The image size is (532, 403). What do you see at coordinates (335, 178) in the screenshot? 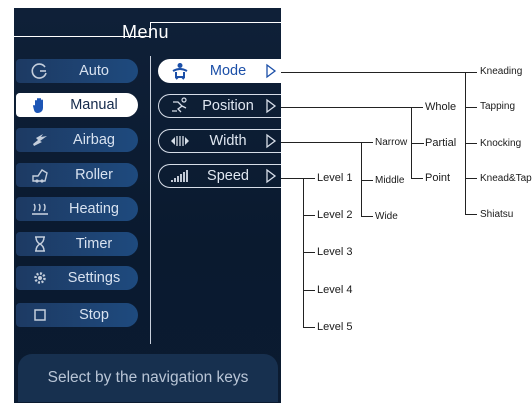
I see `speed-option-level-1: Level 1` at bounding box center [335, 178].